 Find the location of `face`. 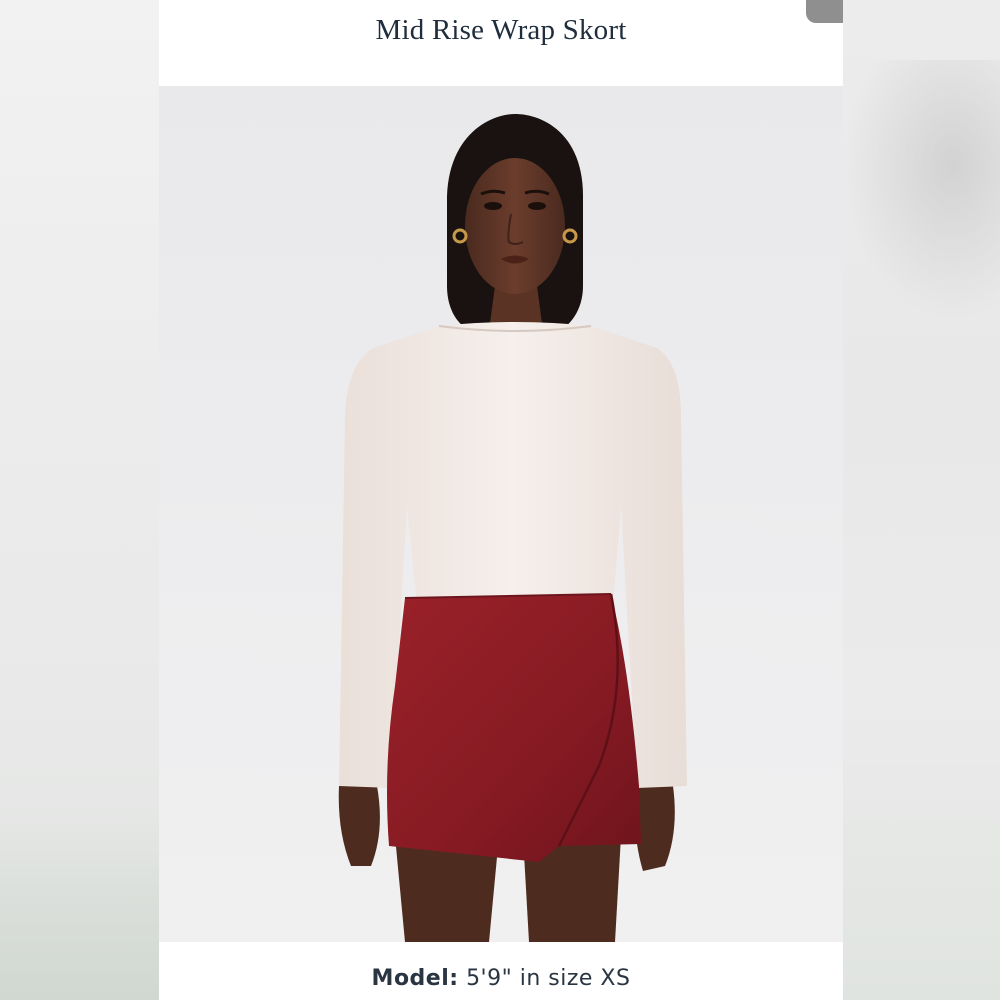

face is located at coordinates (515, 226).